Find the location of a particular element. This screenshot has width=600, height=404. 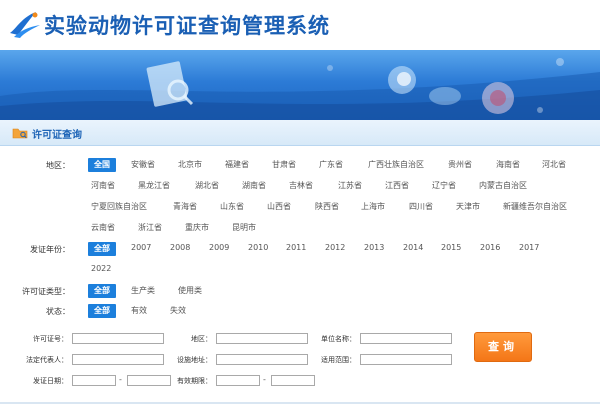

region-option: 云南省 is located at coordinates (103, 227).